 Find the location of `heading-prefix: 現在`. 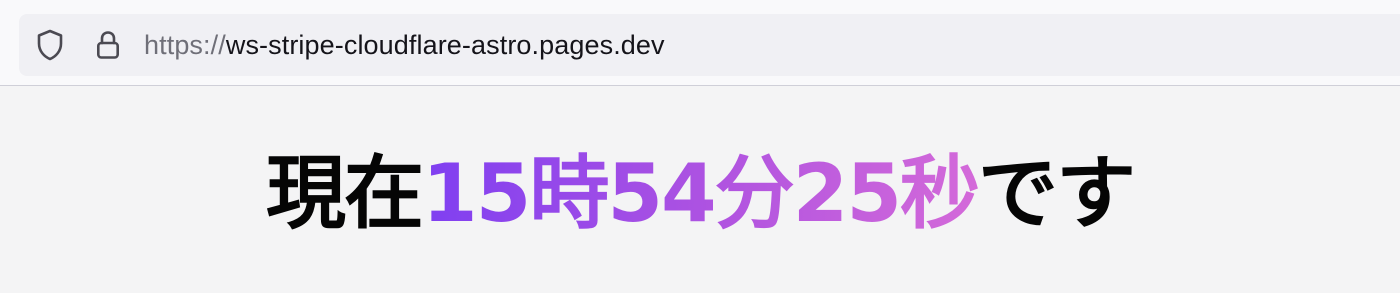

heading-prefix: 現在 is located at coordinates (345, 193).